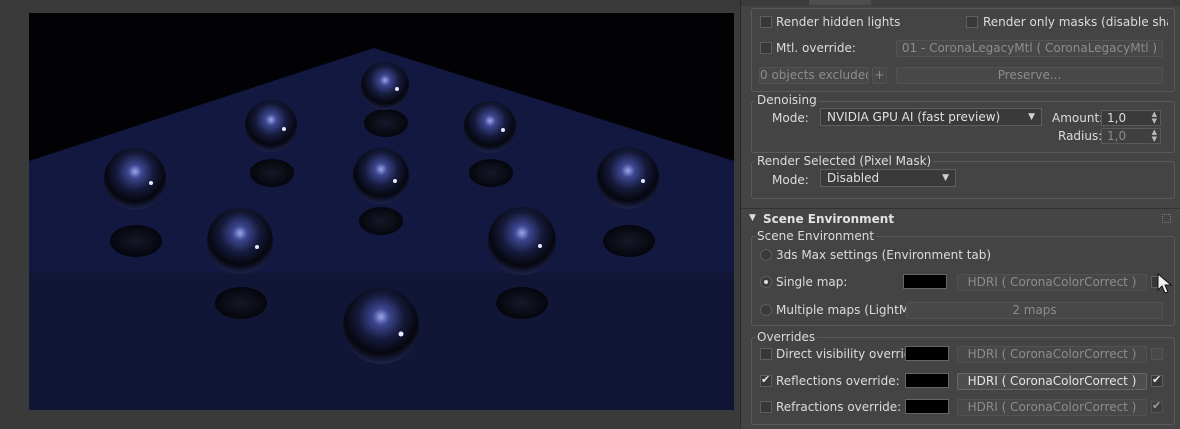 Image resolution: width=1180 pixels, height=429 pixels. I want to click on reflections-map-toggle, so click(1157, 380).